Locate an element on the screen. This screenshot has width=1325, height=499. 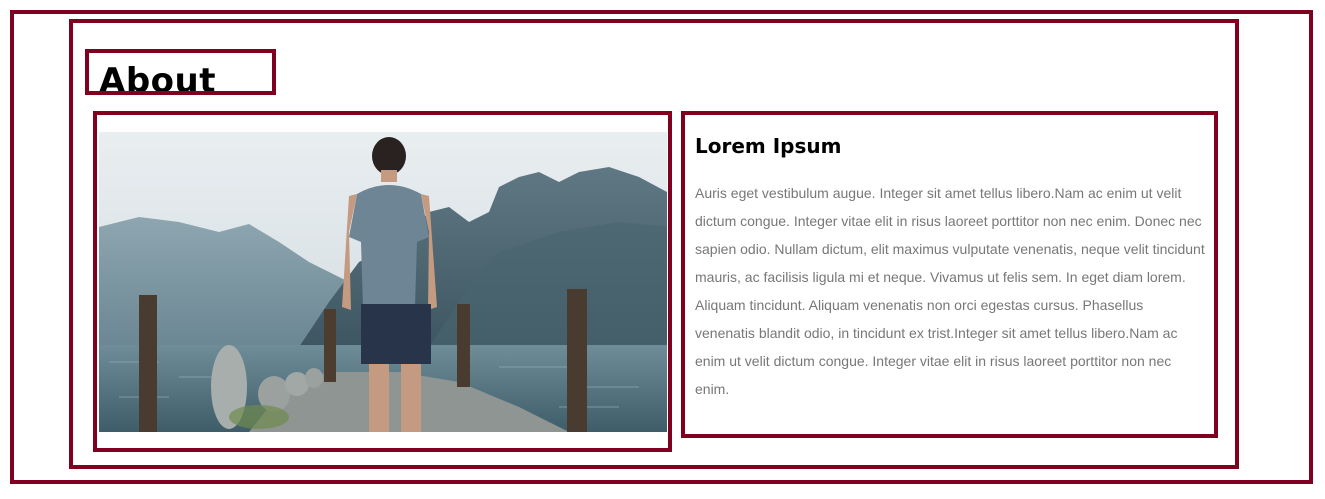
heading-box: About Us is located at coordinates (180, 72).